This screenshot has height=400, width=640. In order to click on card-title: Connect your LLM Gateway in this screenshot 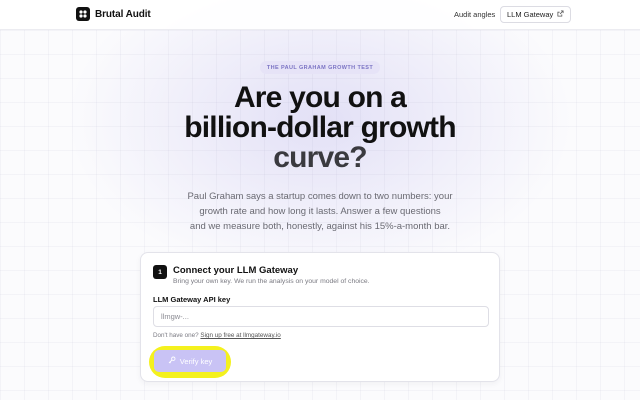, I will do `click(236, 270)`.